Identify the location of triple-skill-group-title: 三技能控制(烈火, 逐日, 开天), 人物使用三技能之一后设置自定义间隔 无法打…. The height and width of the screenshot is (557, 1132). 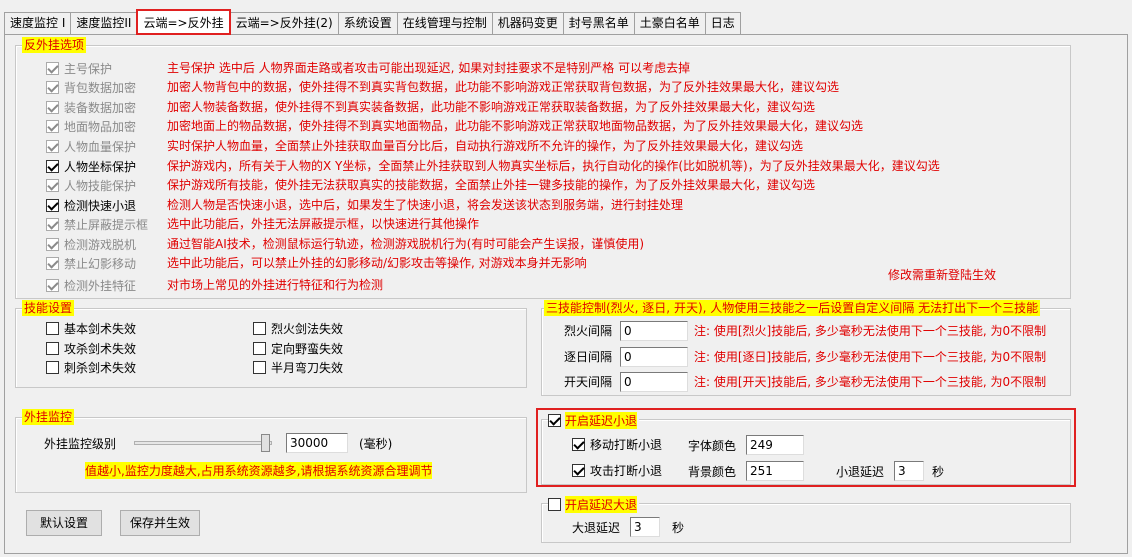
(792, 308).